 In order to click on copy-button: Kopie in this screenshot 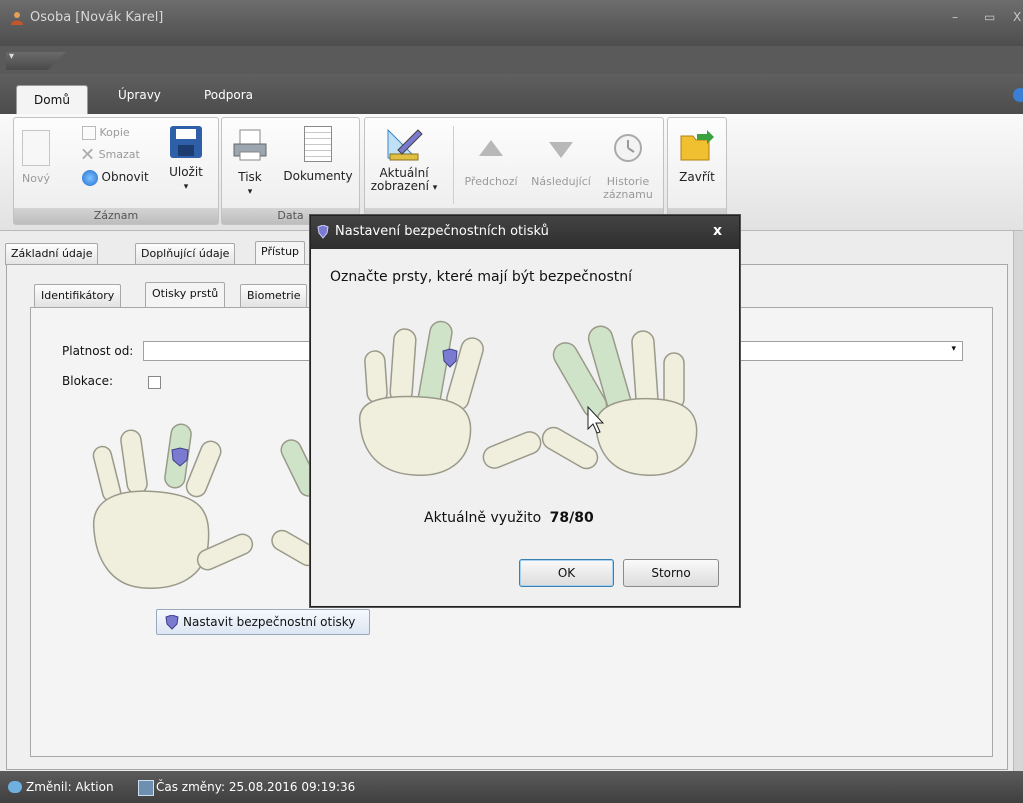, I will do `click(106, 133)`.